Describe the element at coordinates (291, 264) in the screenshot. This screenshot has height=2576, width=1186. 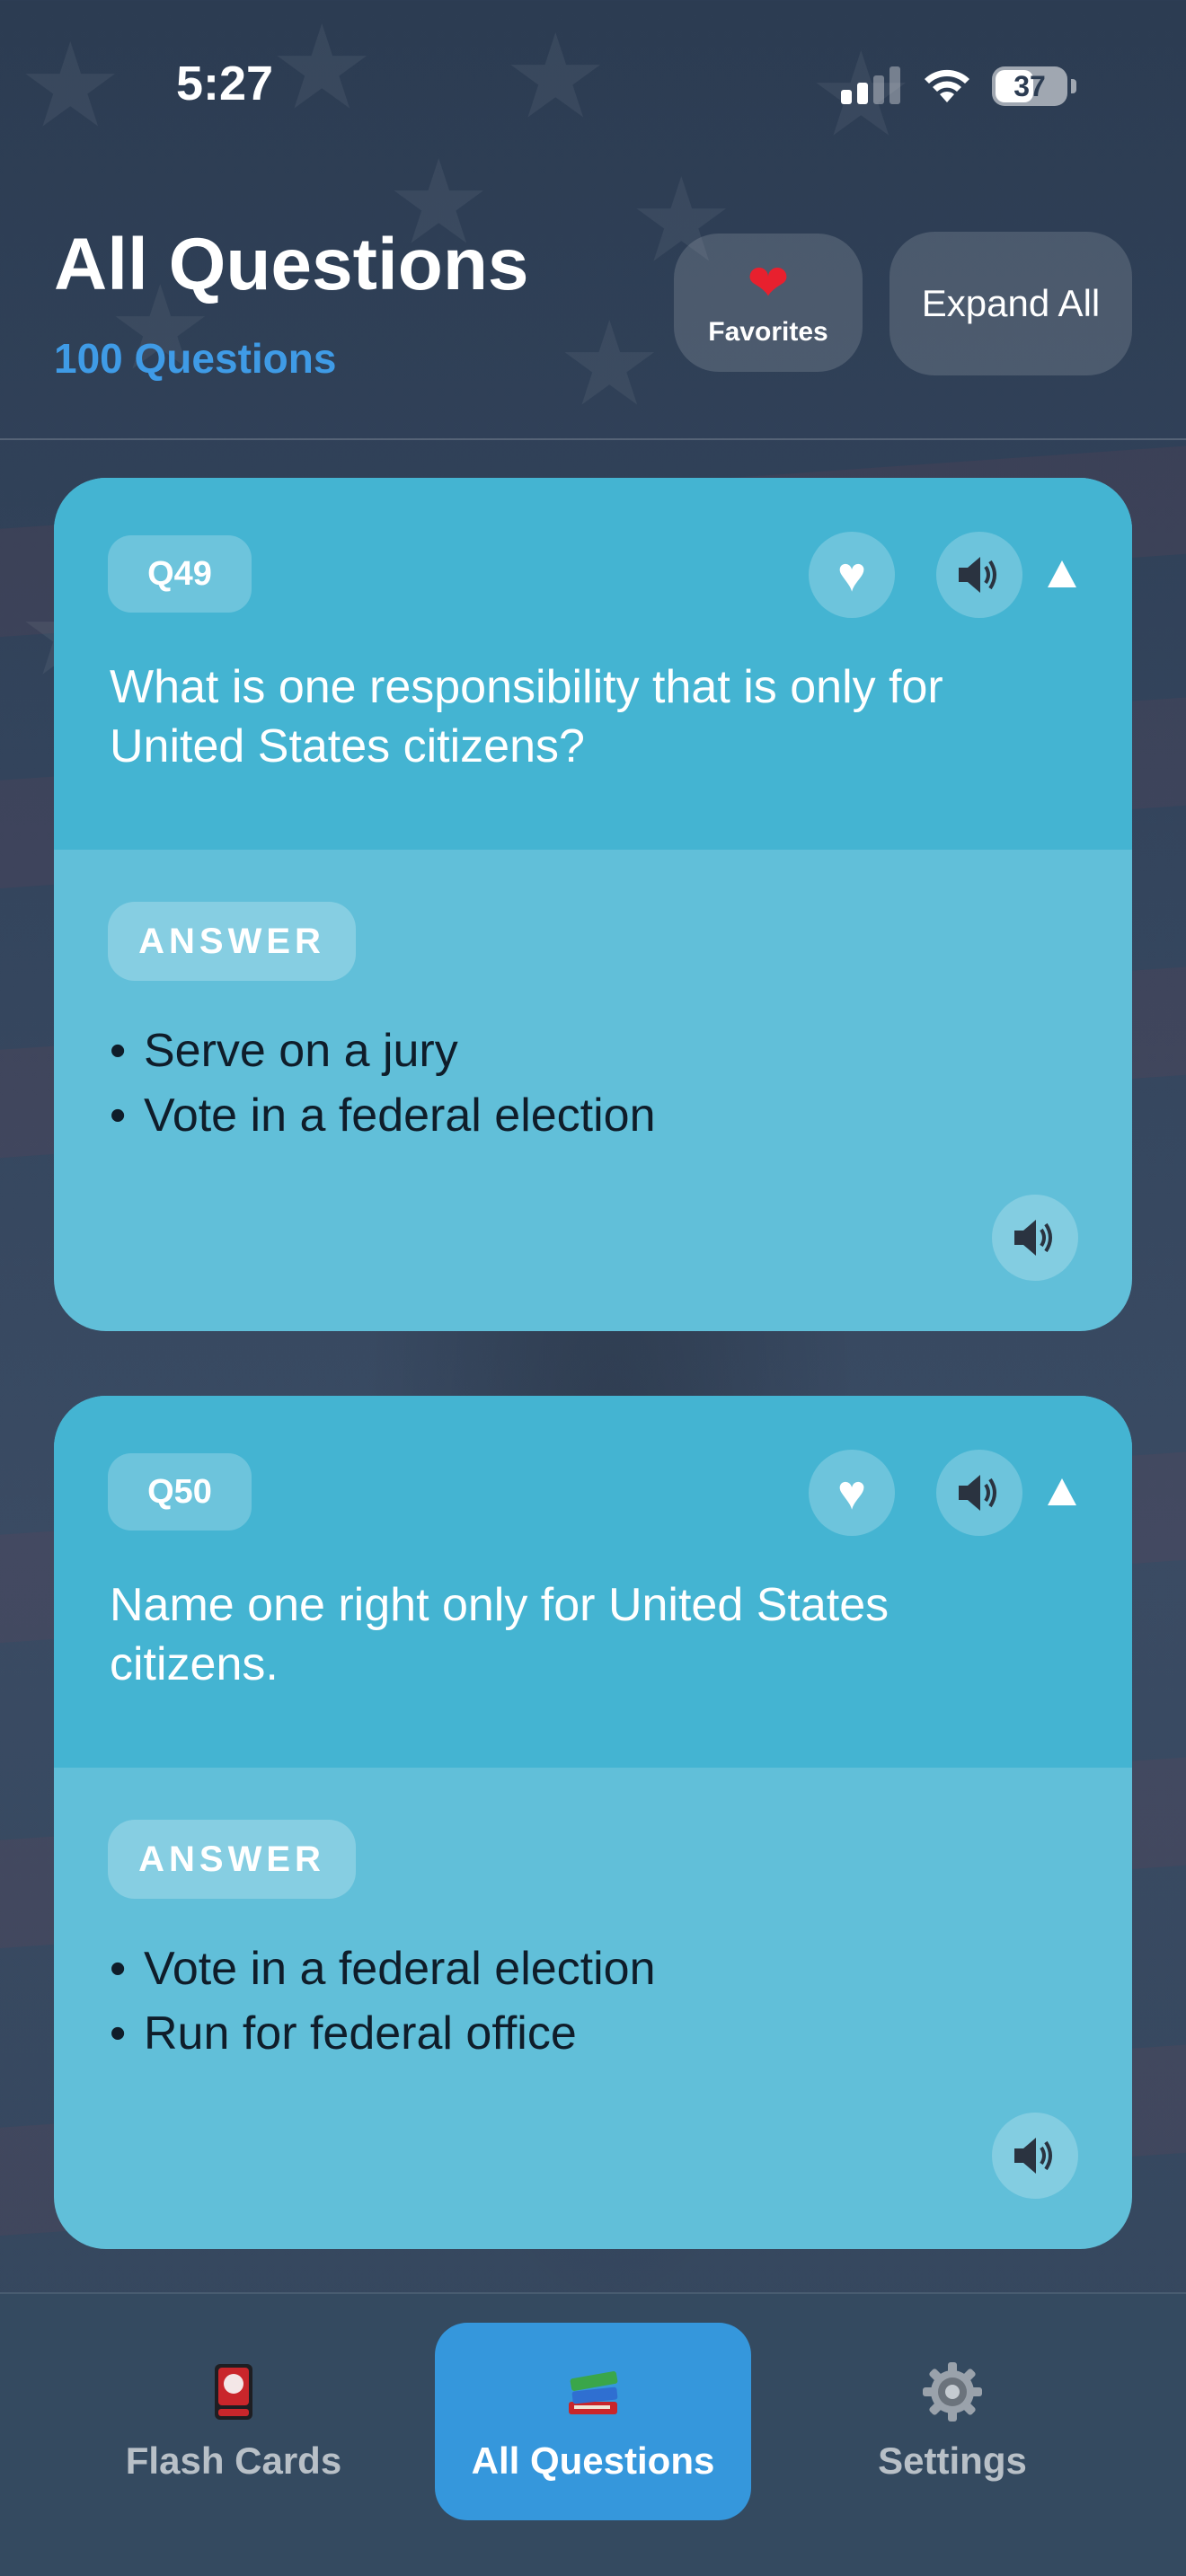
I see `page-title: All Questions` at that location.